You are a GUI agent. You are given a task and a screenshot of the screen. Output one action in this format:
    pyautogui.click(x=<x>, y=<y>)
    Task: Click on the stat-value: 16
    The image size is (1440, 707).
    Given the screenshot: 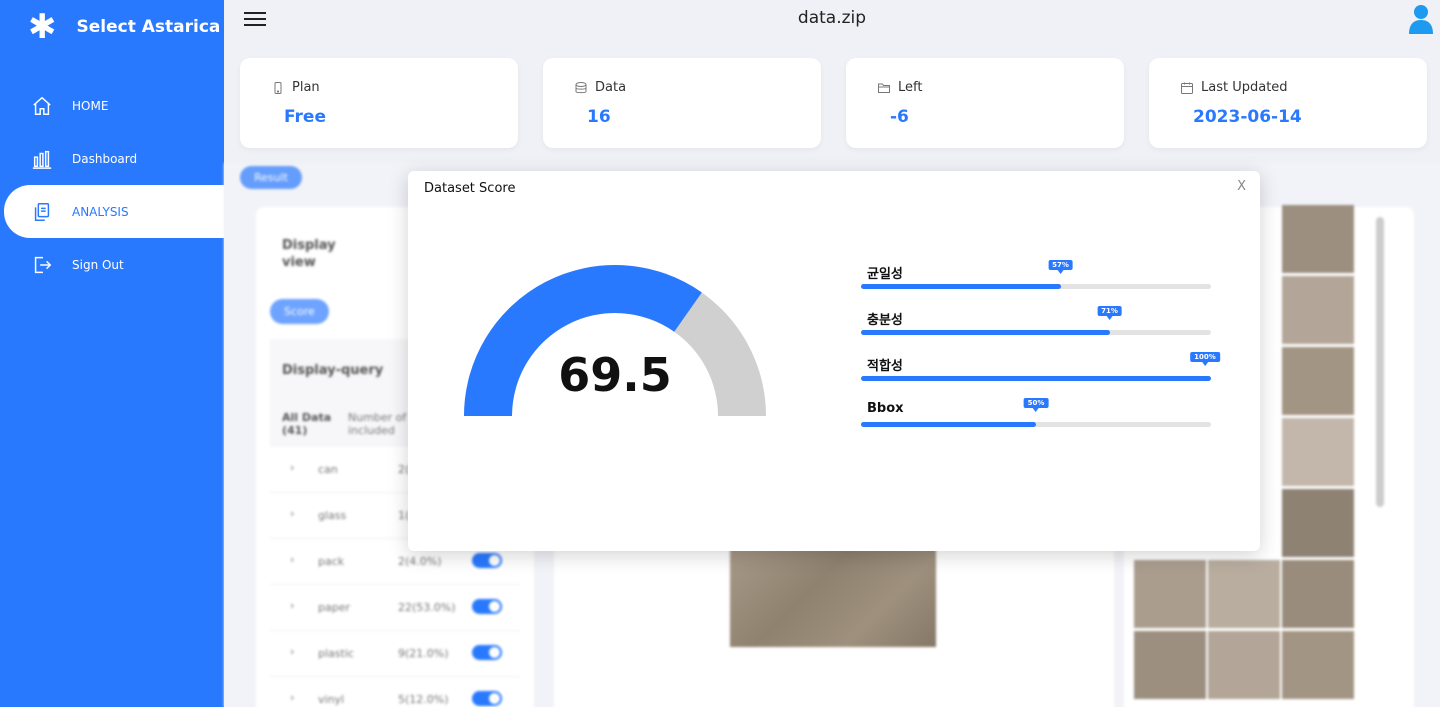 What is the action you would take?
    pyautogui.click(x=599, y=117)
    